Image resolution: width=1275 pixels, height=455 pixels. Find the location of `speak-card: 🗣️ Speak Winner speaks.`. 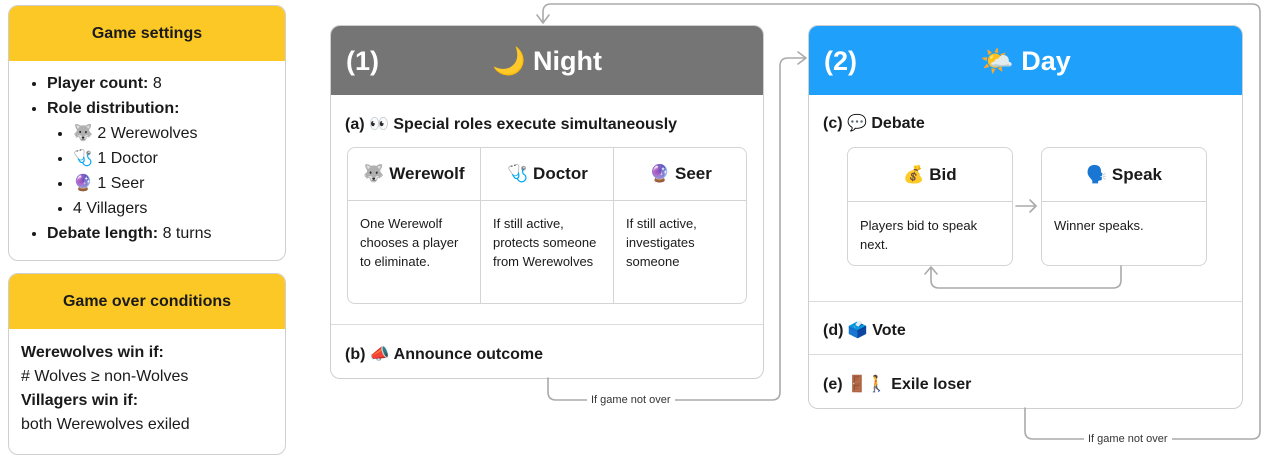

speak-card: 🗣️ Speak Winner speaks. is located at coordinates (1124, 206).